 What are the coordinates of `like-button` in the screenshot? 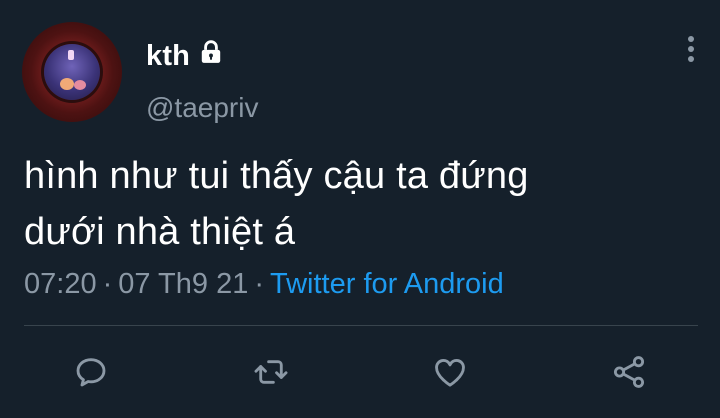 It's located at (450, 372).